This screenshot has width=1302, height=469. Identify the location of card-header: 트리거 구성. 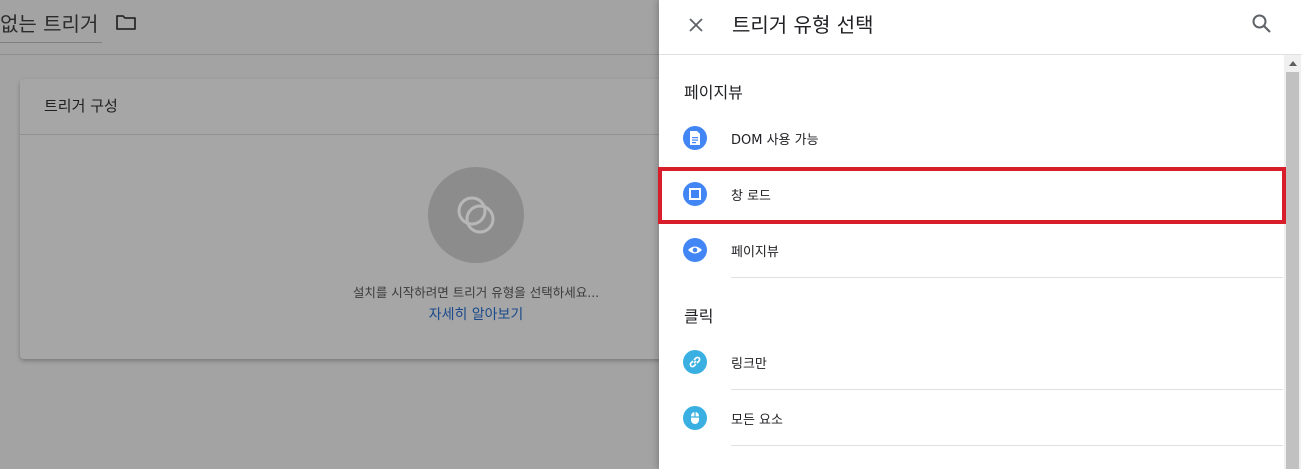
(360, 107).